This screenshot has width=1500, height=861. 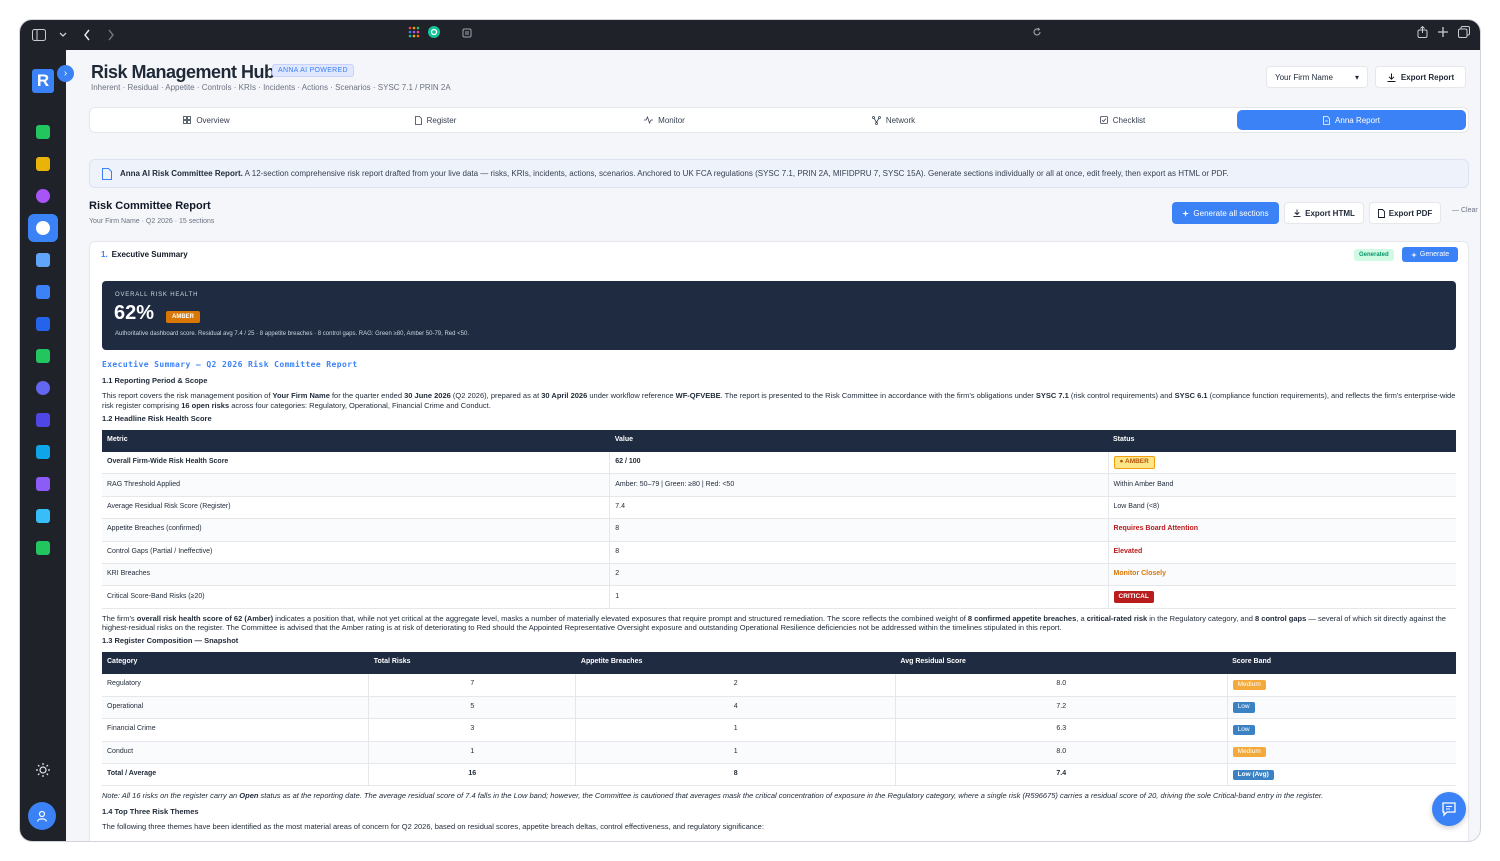 I want to click on tab-label: Register, so click(x=441, y=120).